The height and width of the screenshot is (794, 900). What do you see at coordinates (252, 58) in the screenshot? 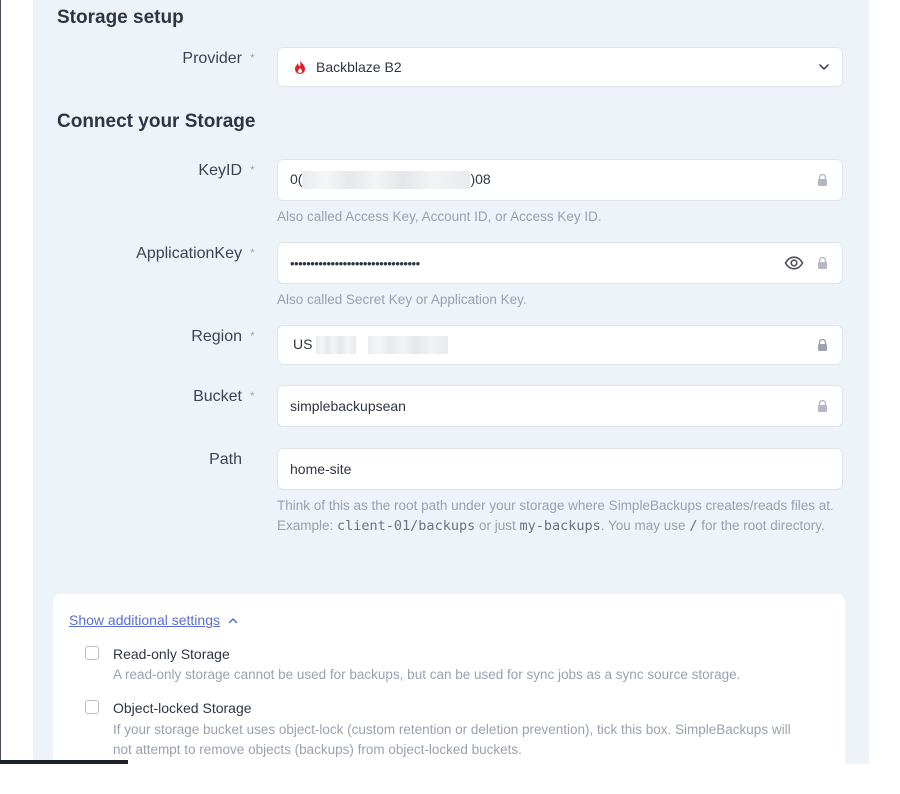
I see `provider-required-mark: *` at bounding box center [252, 58].